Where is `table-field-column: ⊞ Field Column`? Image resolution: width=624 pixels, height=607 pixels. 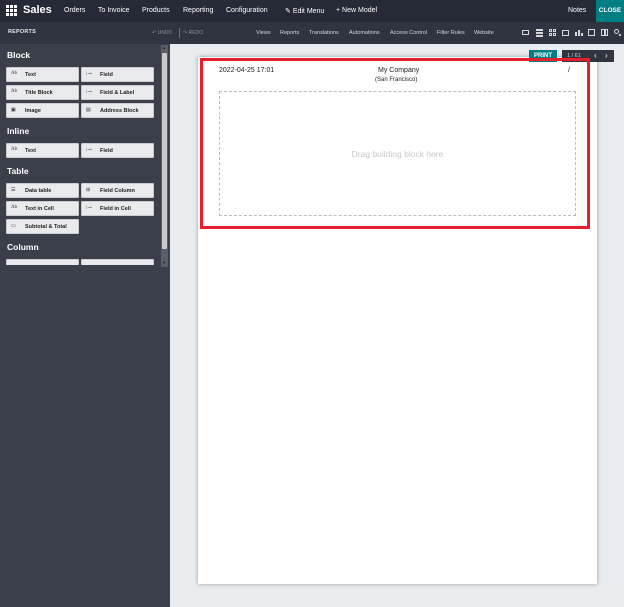 table-field-column: ⊞ Field Column is located at coordinates (117, 190).